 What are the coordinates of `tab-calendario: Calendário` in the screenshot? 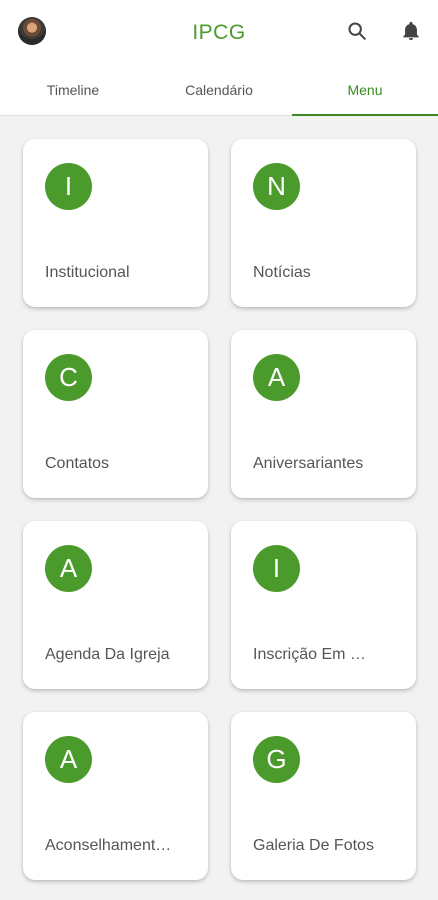 It's located at (219, 89).